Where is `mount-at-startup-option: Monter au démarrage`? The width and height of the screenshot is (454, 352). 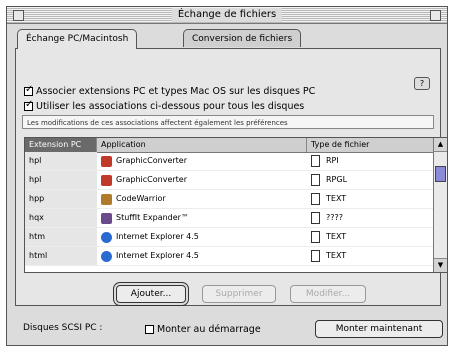 mount-at-startup-option: Monter au démarrage is located at coordinates (203, 329).